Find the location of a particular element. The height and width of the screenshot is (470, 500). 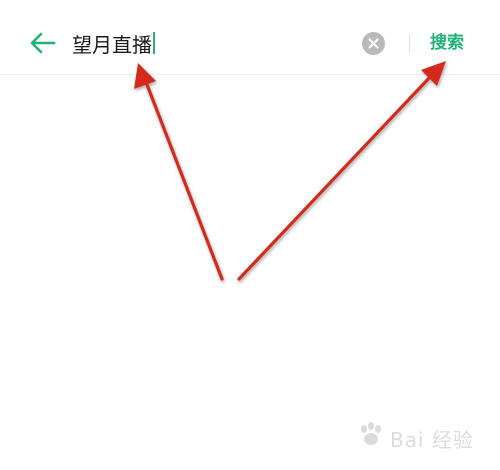

watermark: Bai 经验 is located at coordinates (418, 436).